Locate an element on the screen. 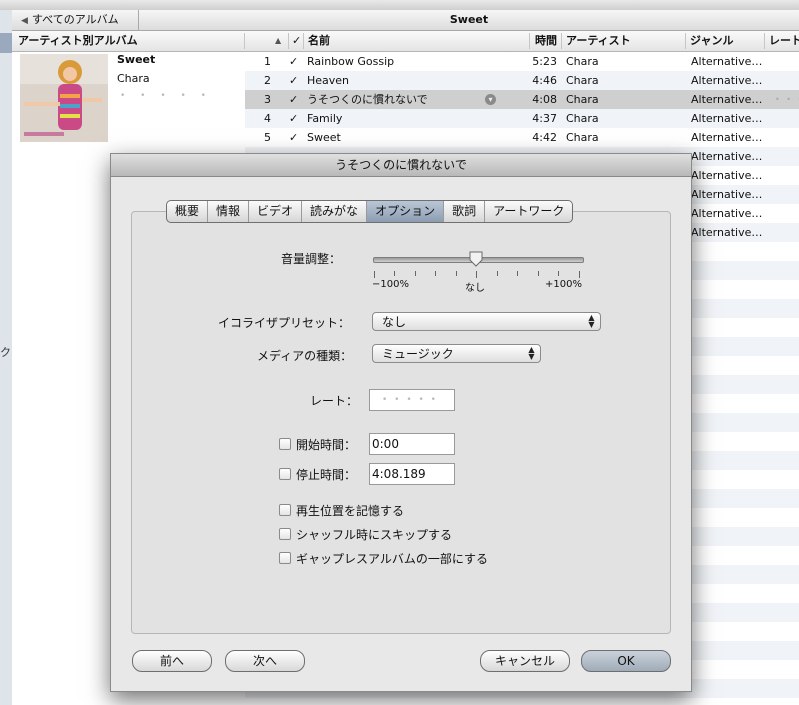 The width and height of the screenshot is (799, 705). rating-label: レート： is located at coordinates (334, 401).